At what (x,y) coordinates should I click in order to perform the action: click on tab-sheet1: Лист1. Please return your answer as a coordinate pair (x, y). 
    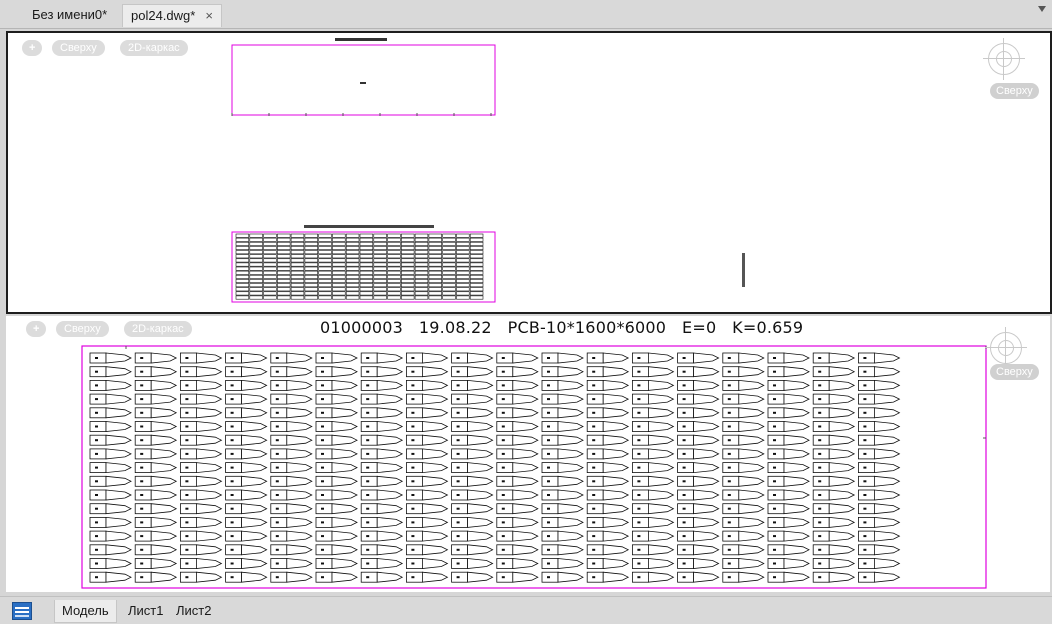
    Looking at the image, I should click on (145, 611).